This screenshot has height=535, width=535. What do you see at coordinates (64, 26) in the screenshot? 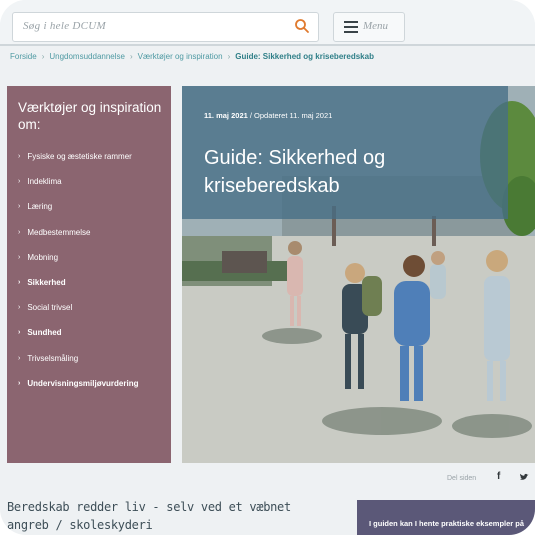
I see `search-input: Søg i hele DCUM` at bounding box center [64, 26].